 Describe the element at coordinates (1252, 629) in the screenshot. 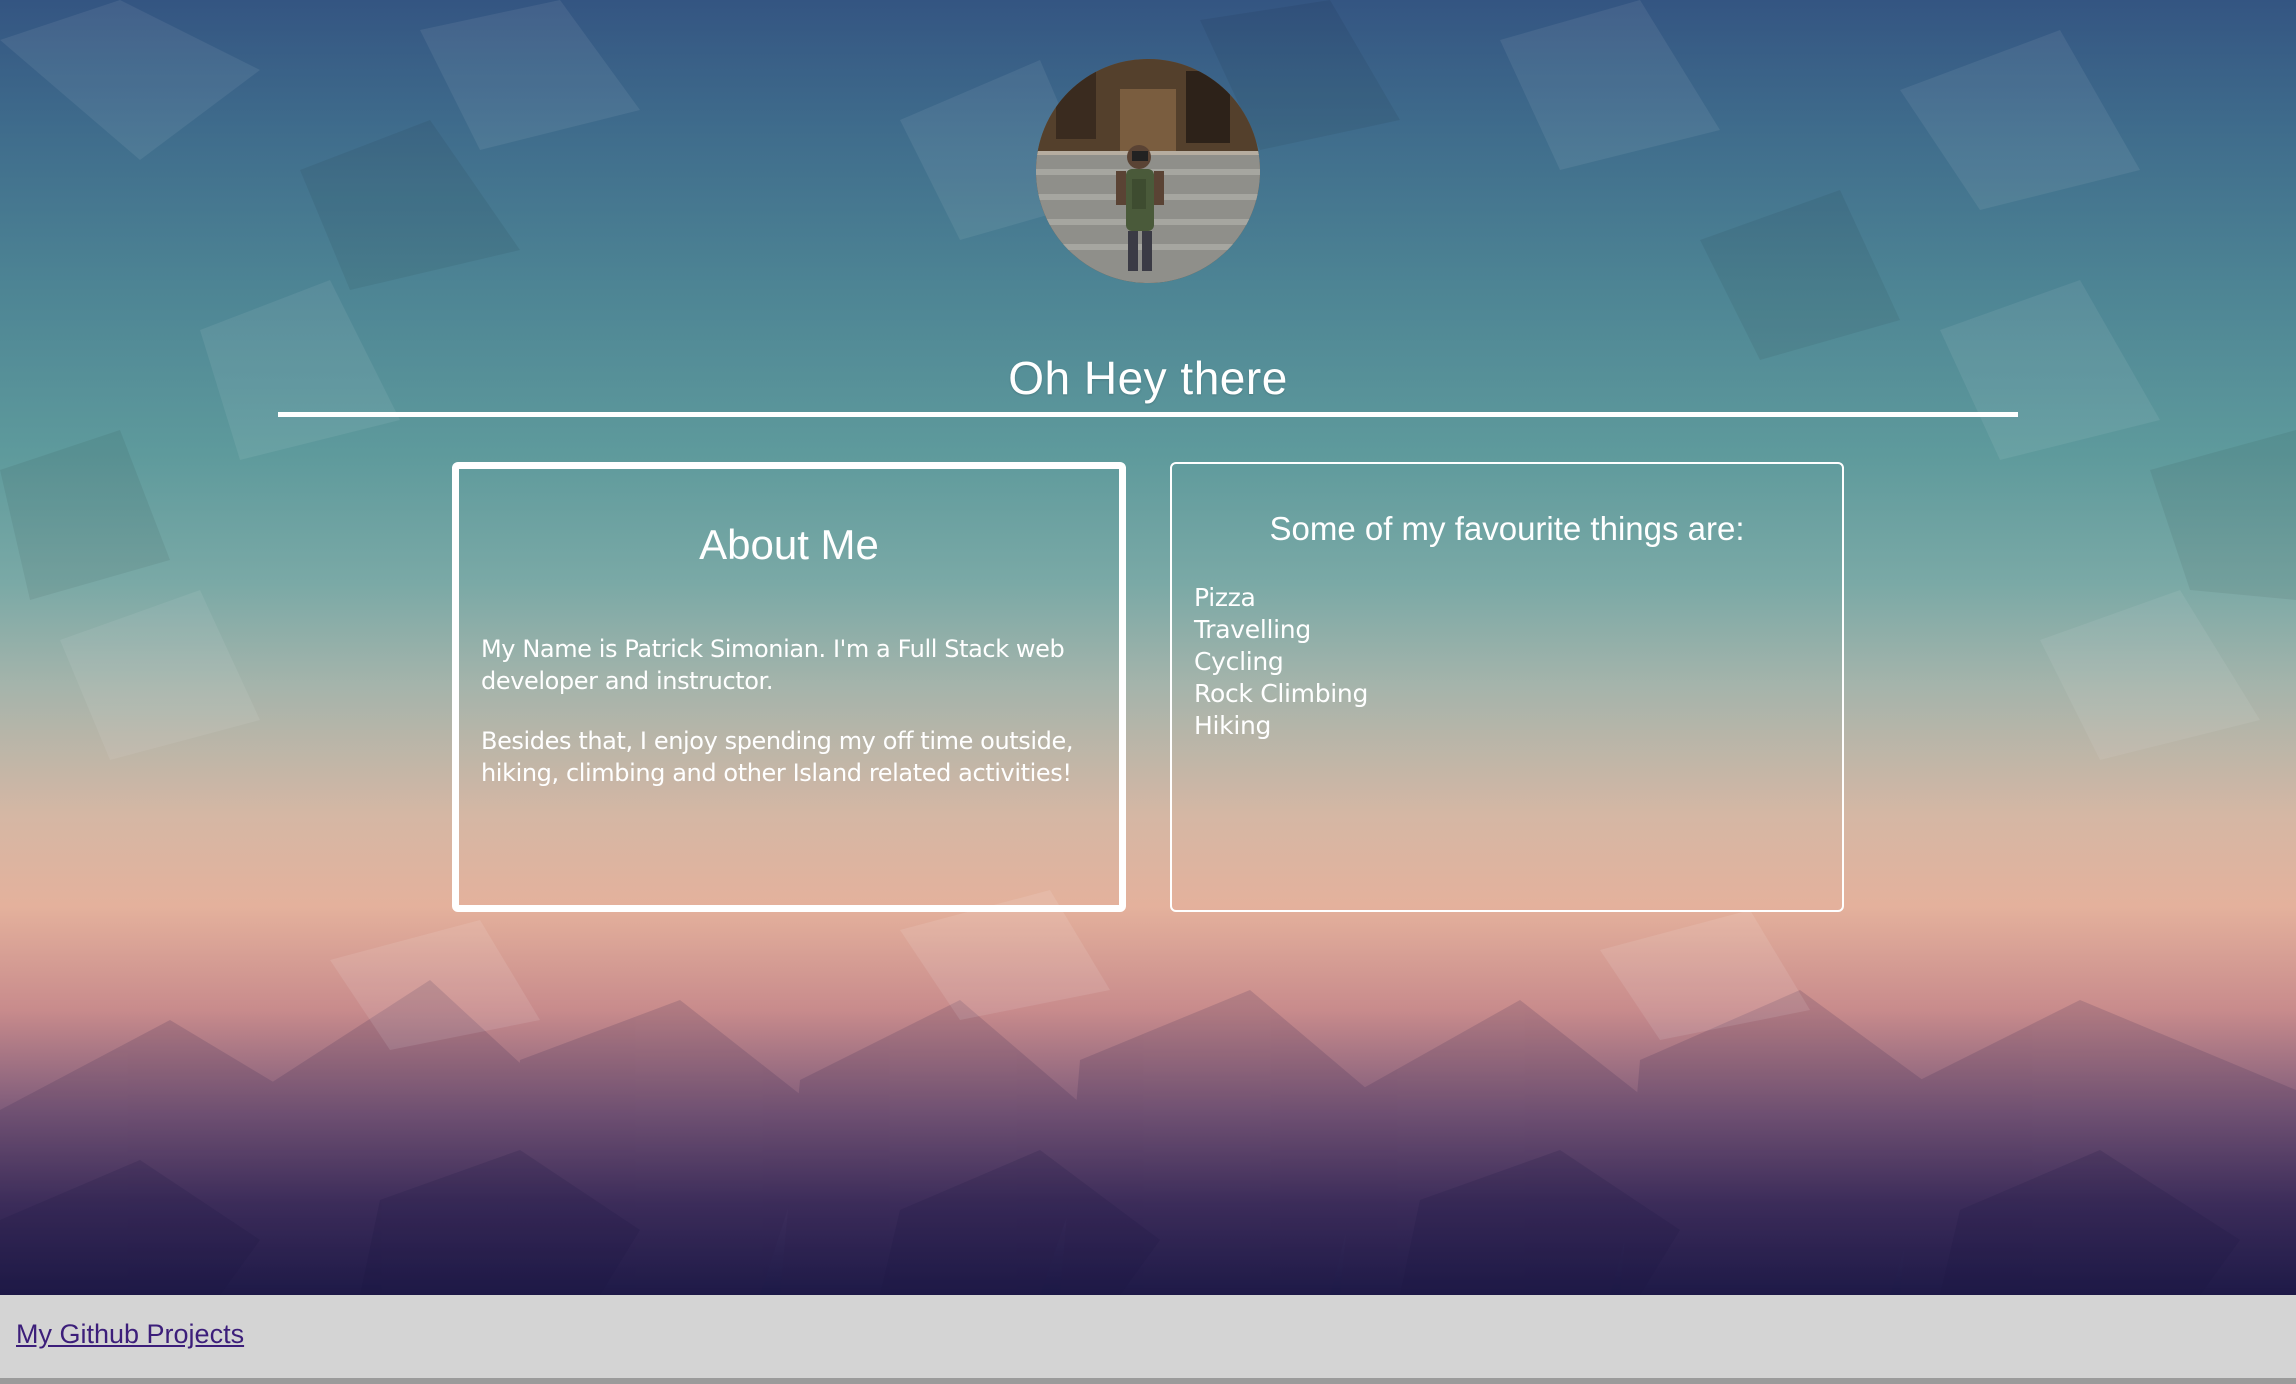

I see `list-item: Travelling` at that location.